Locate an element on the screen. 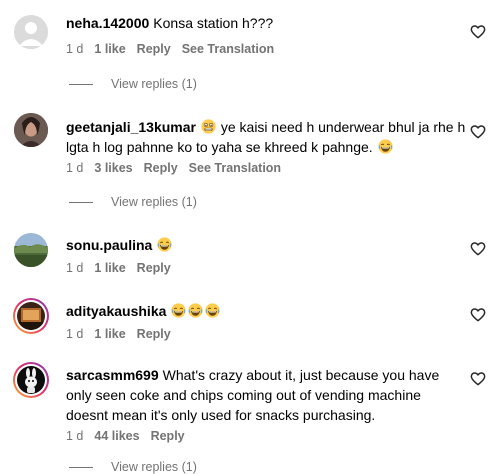  default-avatar-icon is located at coordinates (31, 32).